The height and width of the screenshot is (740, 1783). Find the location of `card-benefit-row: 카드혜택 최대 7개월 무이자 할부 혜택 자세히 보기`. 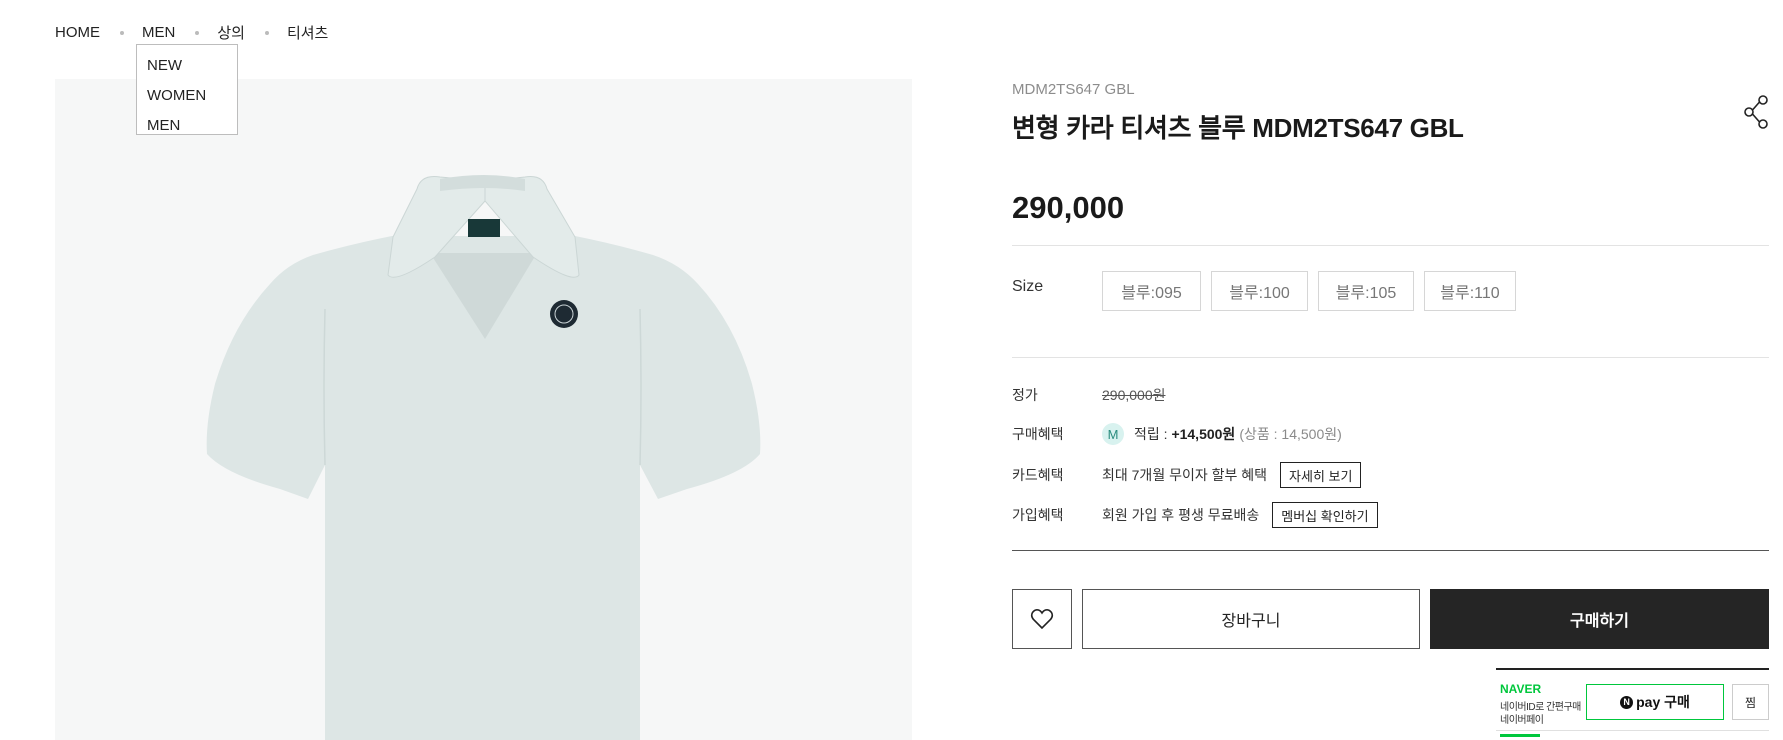

card-benefit-row: 카드혜택 최대 7개월 무이자 할부 혜택 자세히 보기 is located at coordinates (1187, 475).